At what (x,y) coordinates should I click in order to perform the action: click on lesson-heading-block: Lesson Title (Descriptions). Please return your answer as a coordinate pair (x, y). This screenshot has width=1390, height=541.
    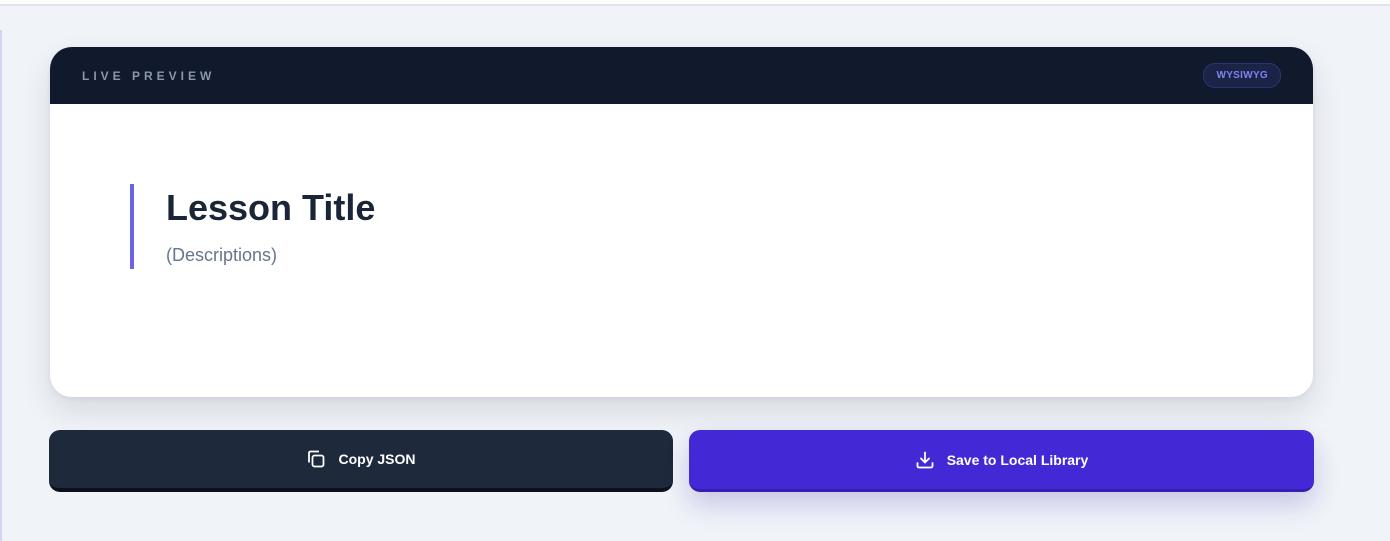
    Looking at the image, I should click on (430, 226).